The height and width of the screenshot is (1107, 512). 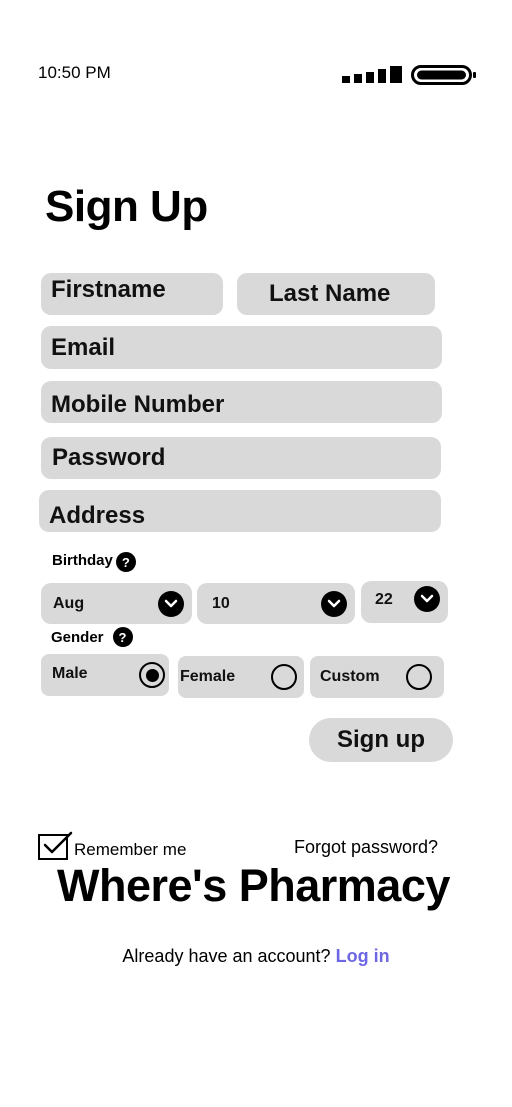 I want to click on gender-option-label: Male, so click(x=70, y=673).